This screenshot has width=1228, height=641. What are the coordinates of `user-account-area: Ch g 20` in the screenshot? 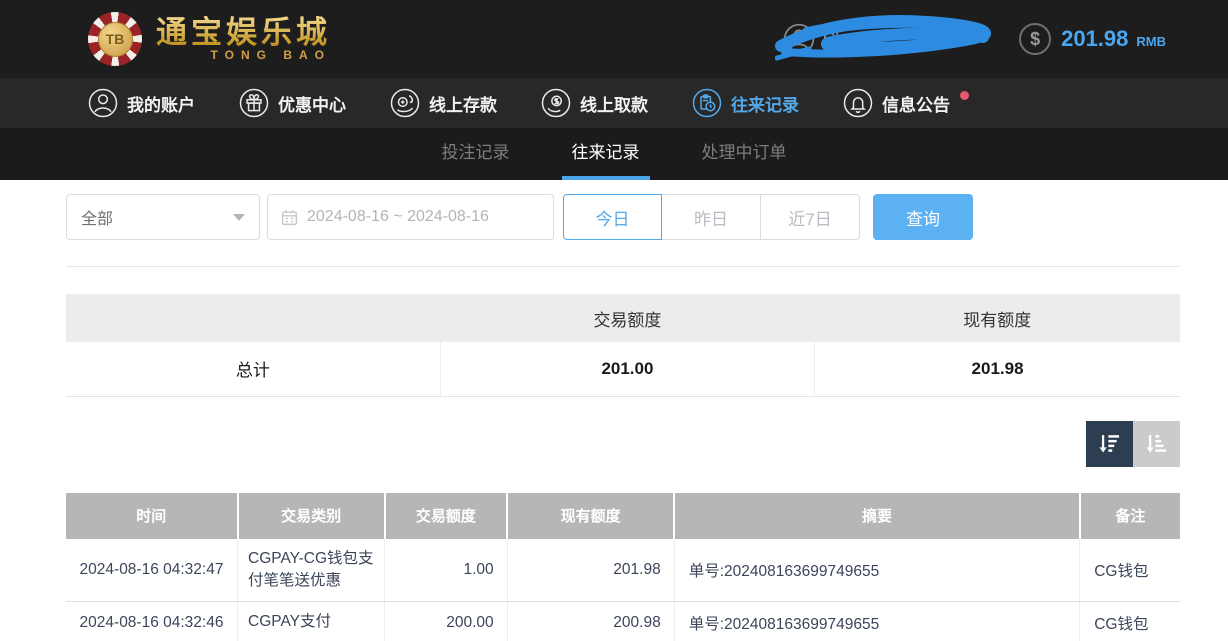 It's located at (885, 39).